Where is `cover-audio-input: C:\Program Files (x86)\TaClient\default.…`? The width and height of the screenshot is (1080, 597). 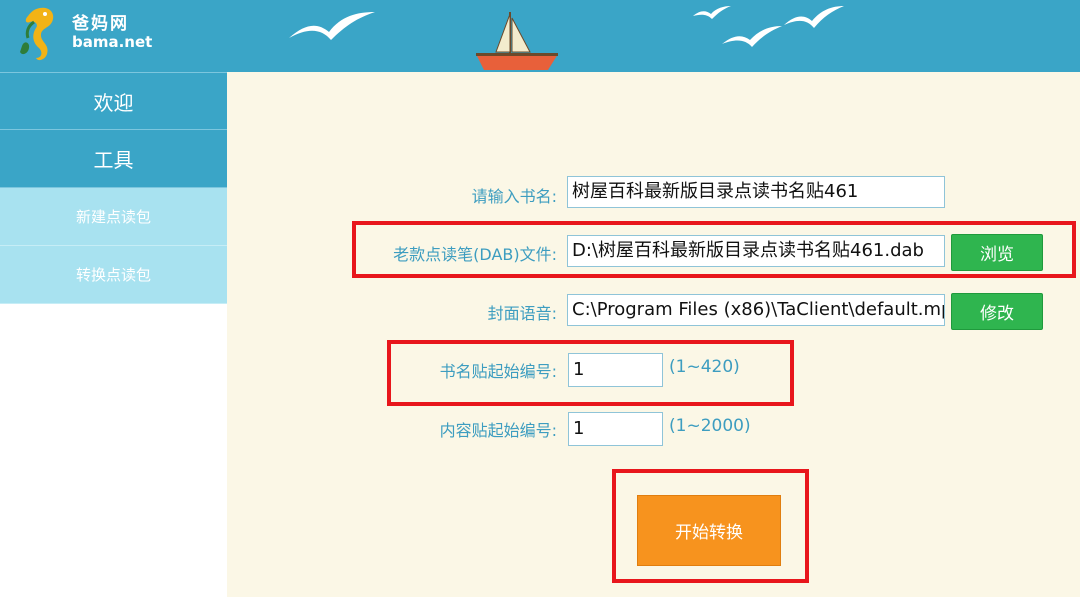 cover-audio-input: C:\Program Files (x86)\TaClient\default.… is located at coordinates (756, 310).